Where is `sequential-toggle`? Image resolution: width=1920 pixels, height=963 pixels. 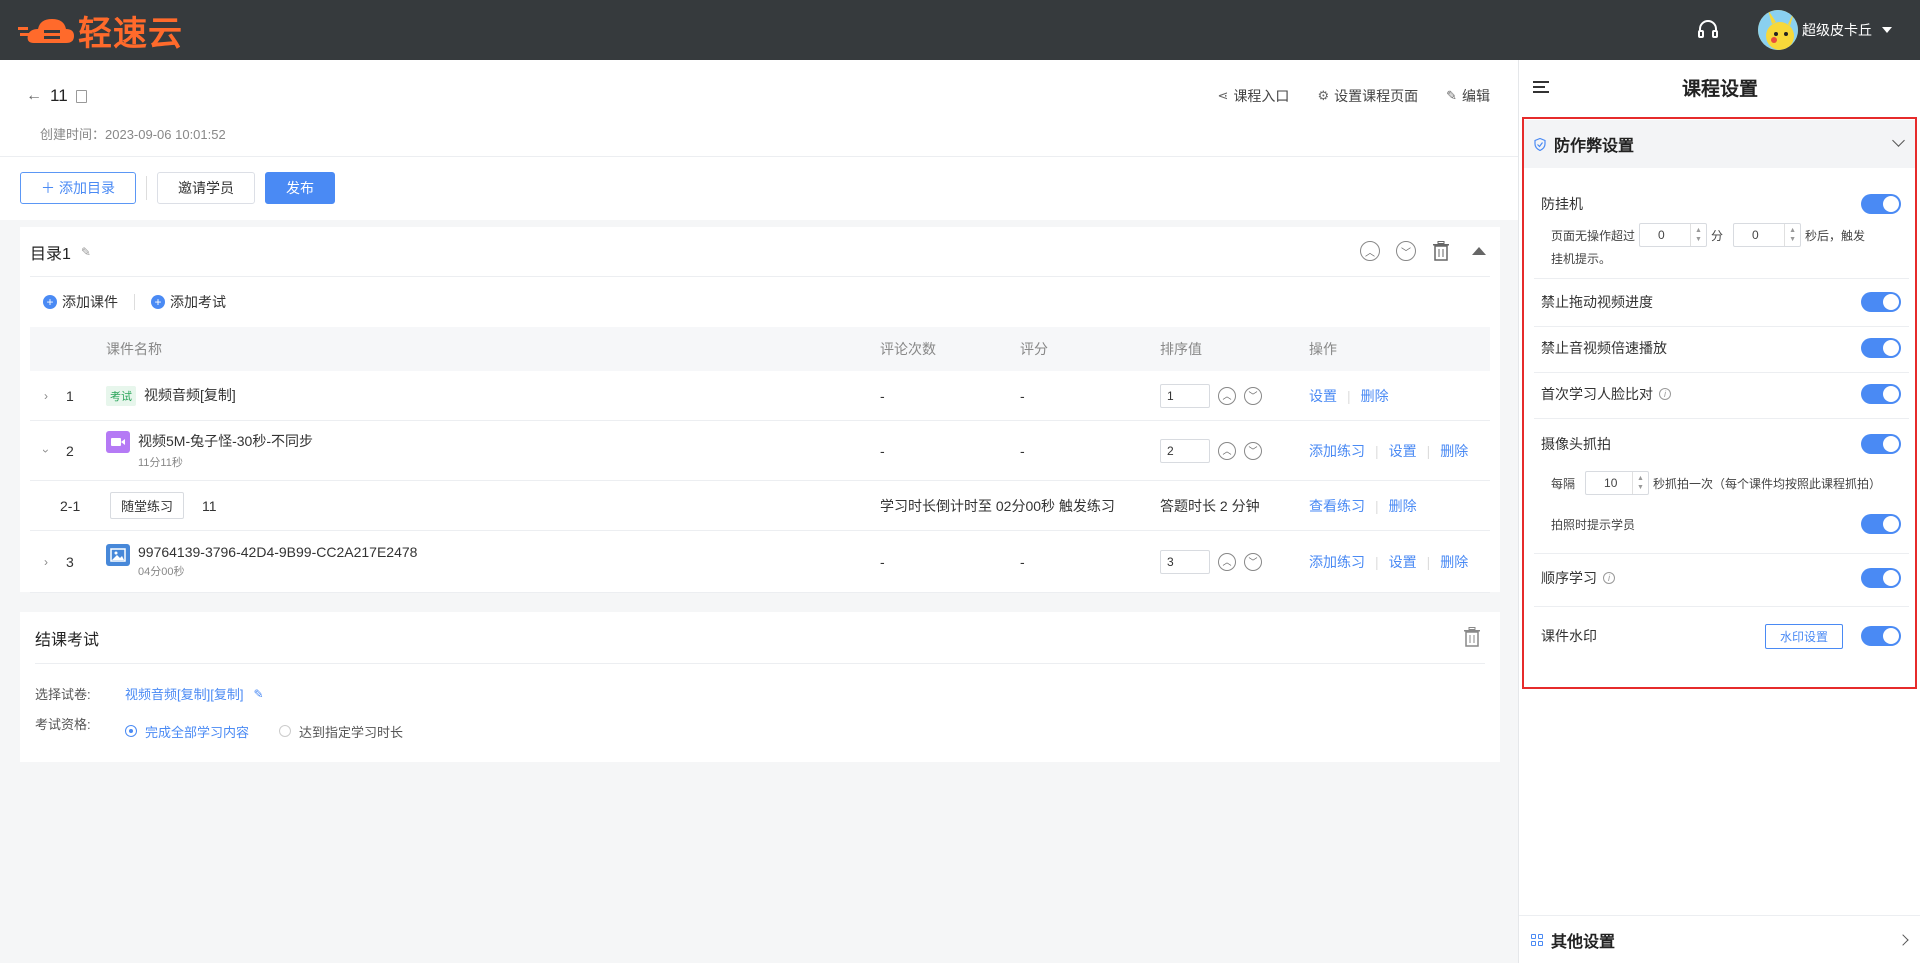 sequential-toggle is located at coordinates (1881, 578).